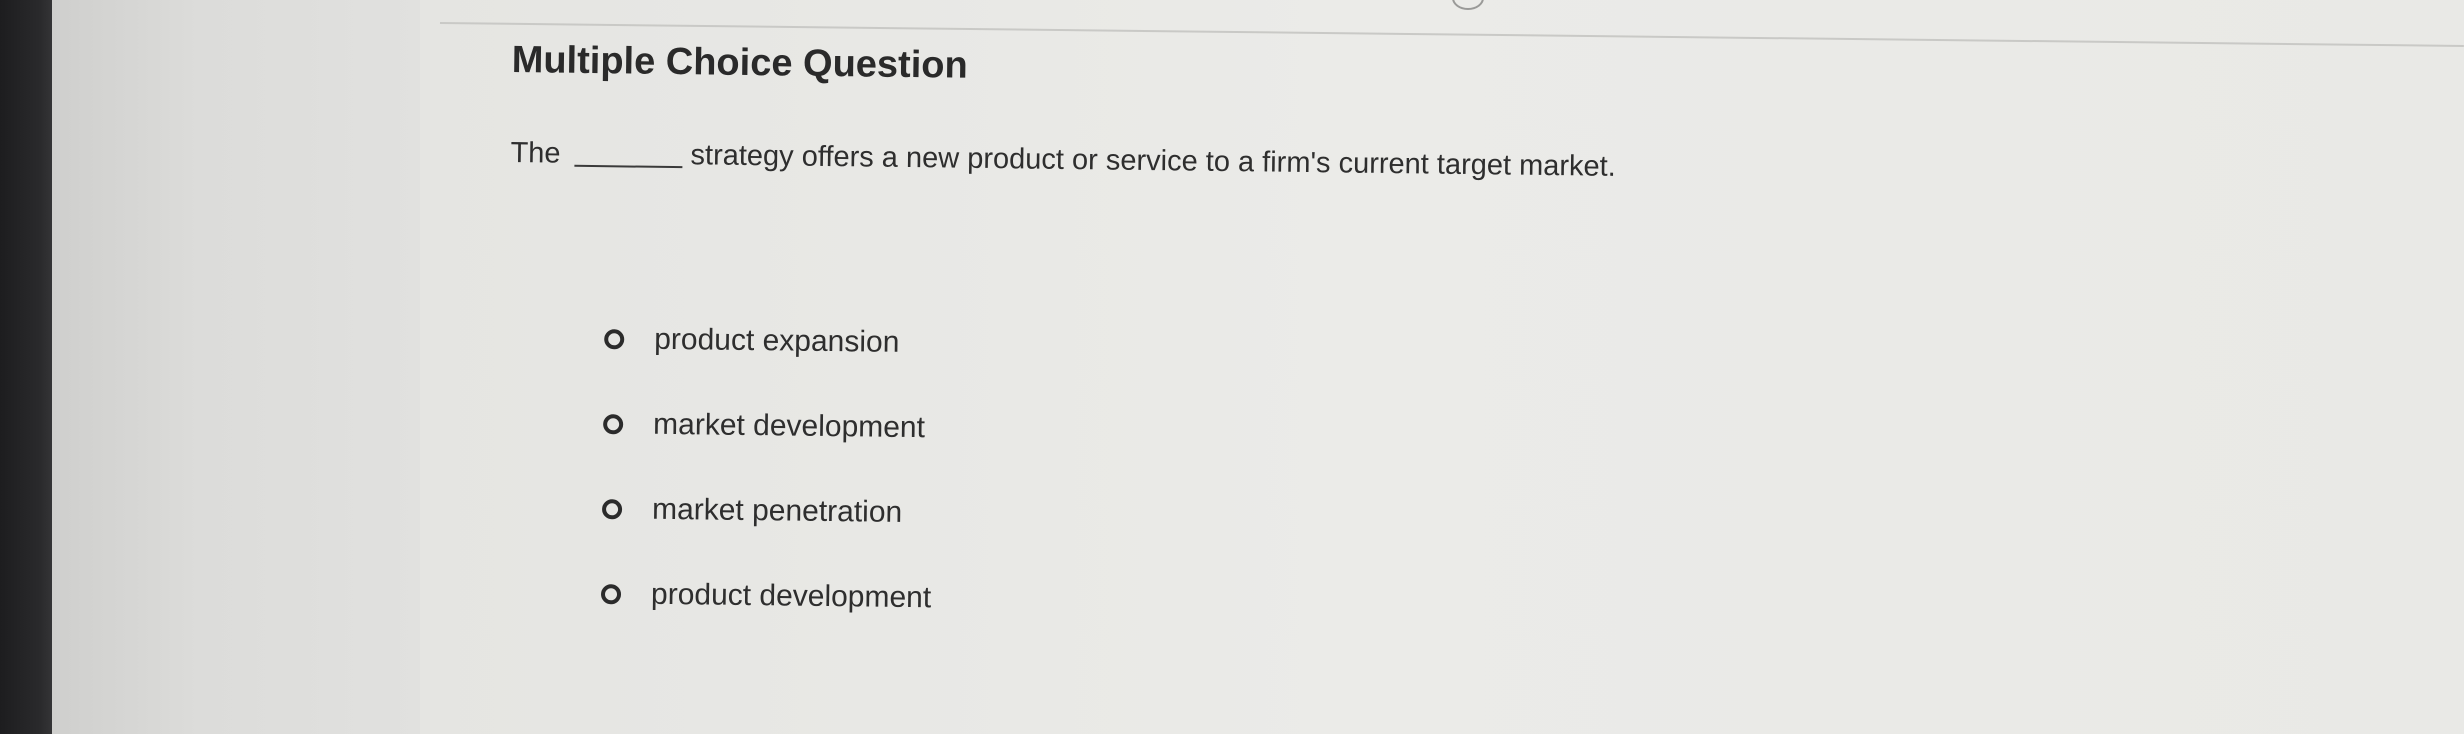 This screenshot has width=2464, height=734. I want to click on screen-bezel, so click(29, 367).